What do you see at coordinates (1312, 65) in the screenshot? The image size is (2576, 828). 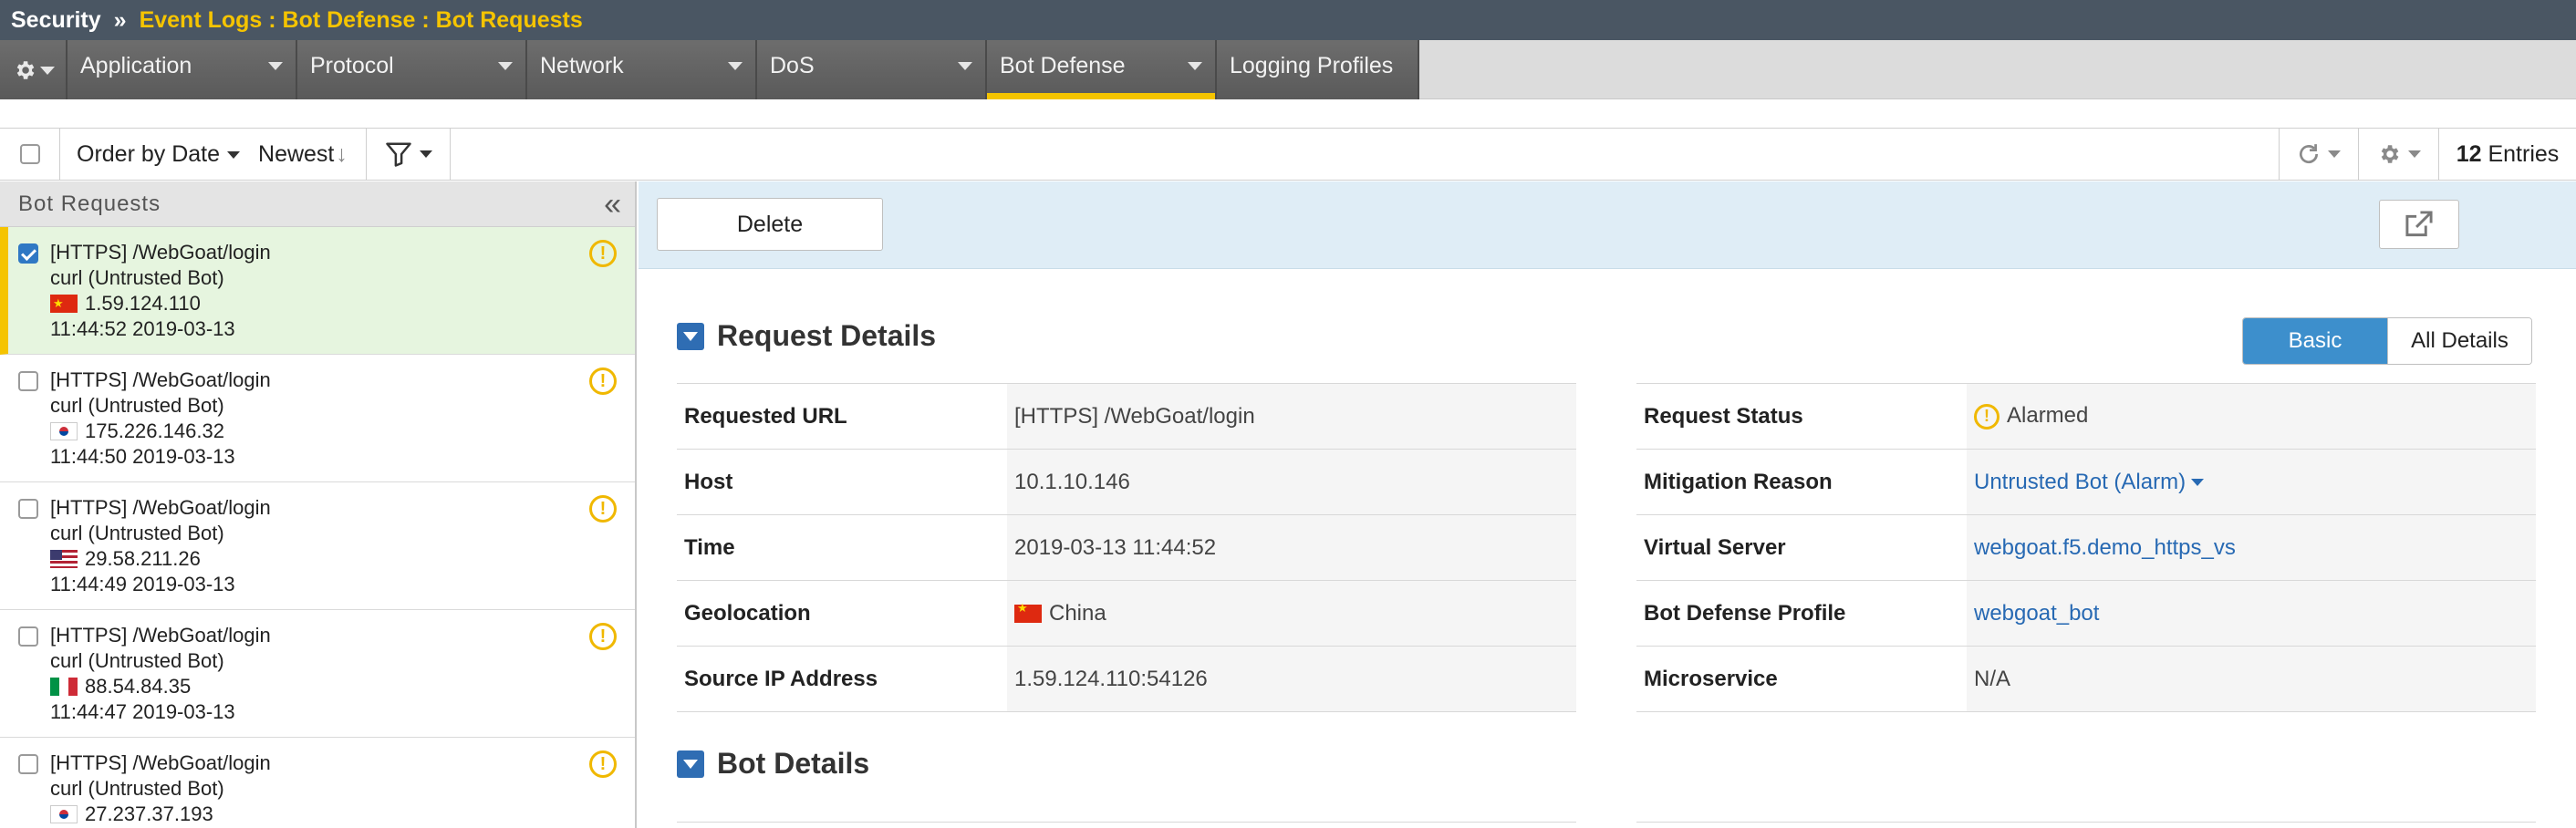 I see `tab-label: Logging Profiles` at bounding box center [1312, 65].